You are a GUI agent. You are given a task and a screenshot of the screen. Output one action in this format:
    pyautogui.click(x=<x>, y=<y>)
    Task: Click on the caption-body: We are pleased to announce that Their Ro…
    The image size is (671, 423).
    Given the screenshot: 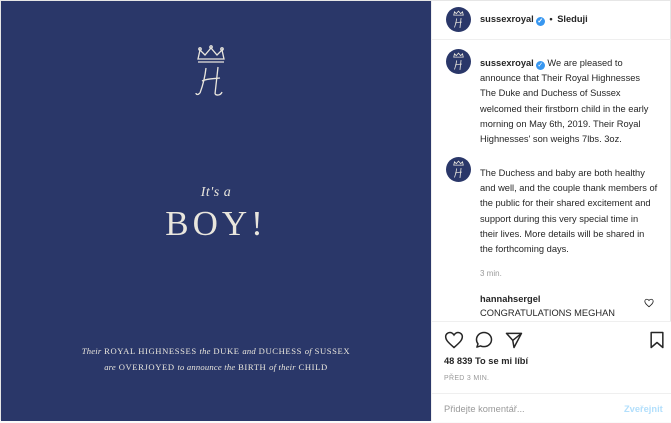 What is the action you would take?
    pyautogui.click(x=564, y=101)
    